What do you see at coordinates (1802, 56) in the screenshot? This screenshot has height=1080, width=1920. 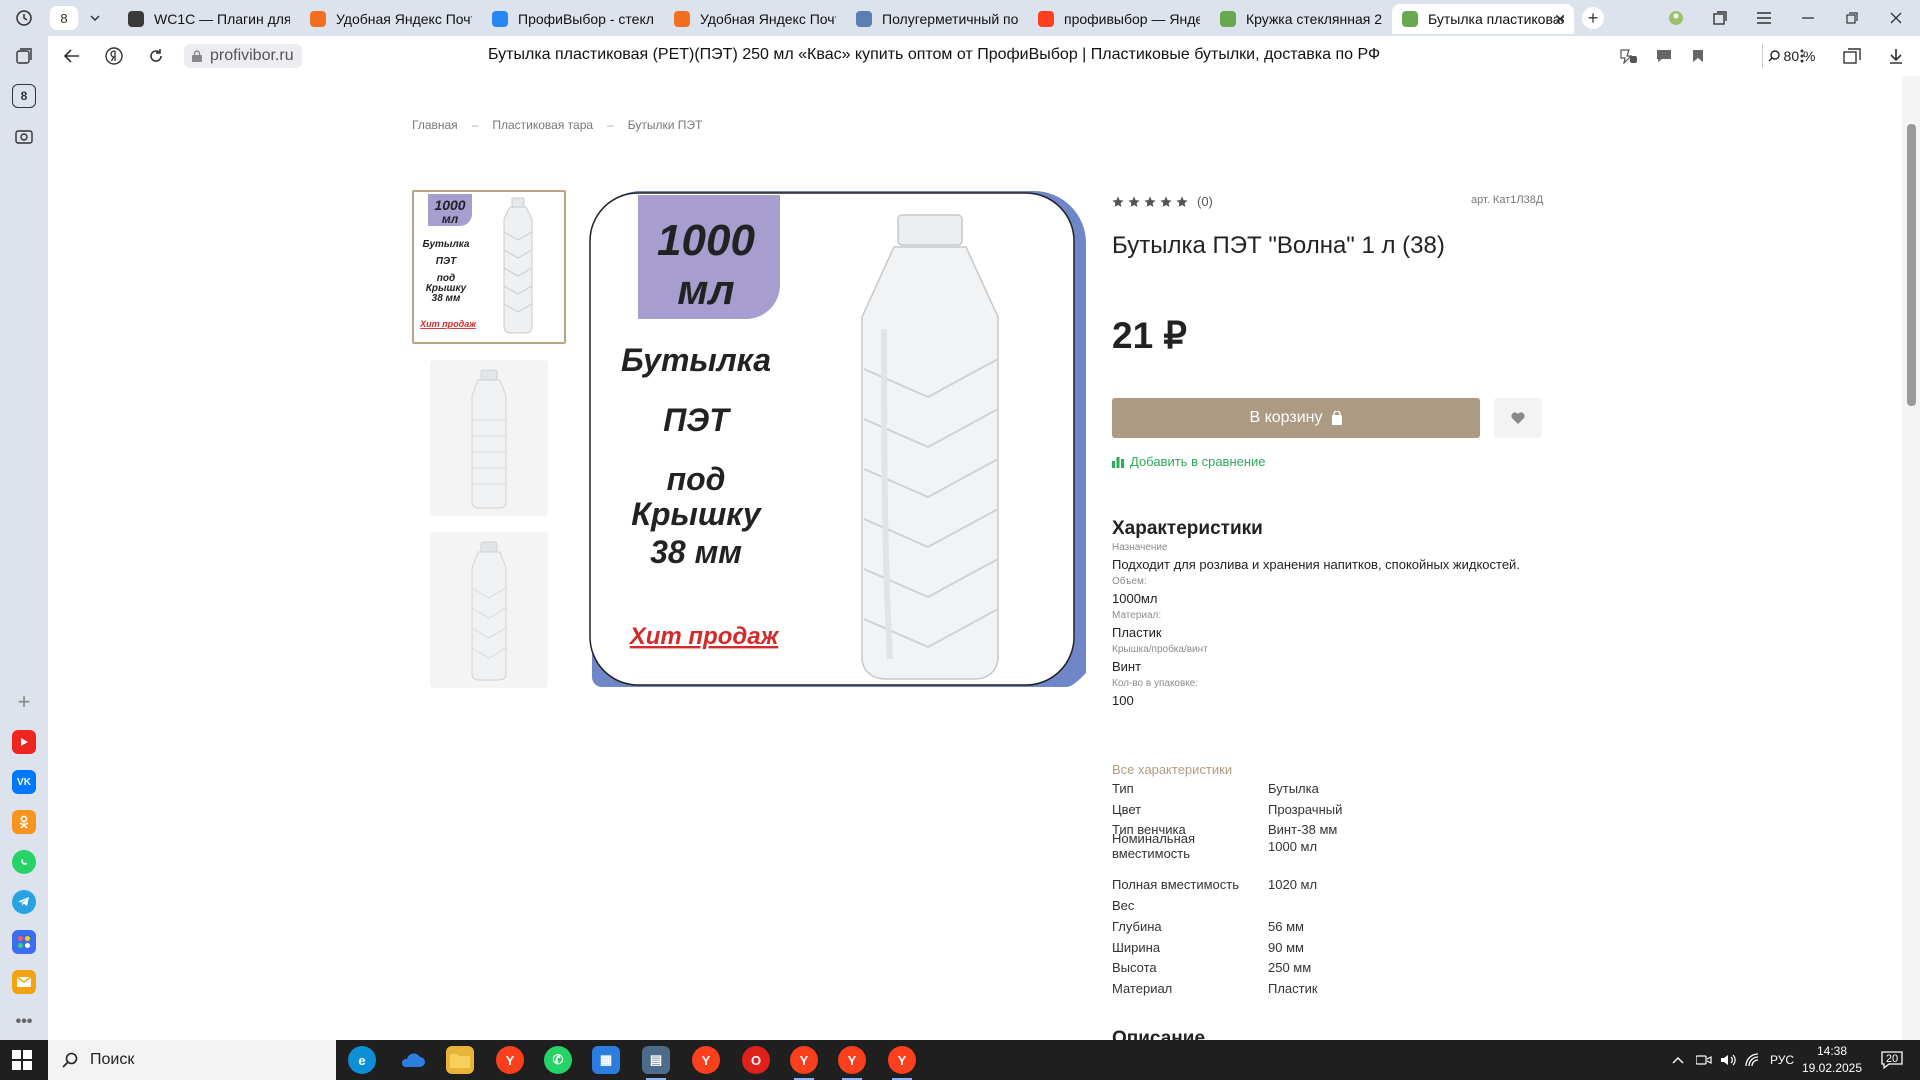 I see `more-options-icon` at bounding box center [1802, 56].